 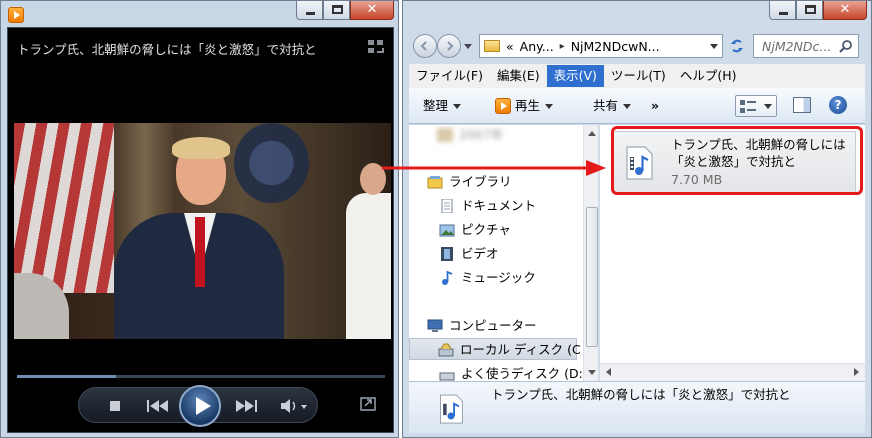 I want to click on close-icon: ✕, so click(x=845, y=9).